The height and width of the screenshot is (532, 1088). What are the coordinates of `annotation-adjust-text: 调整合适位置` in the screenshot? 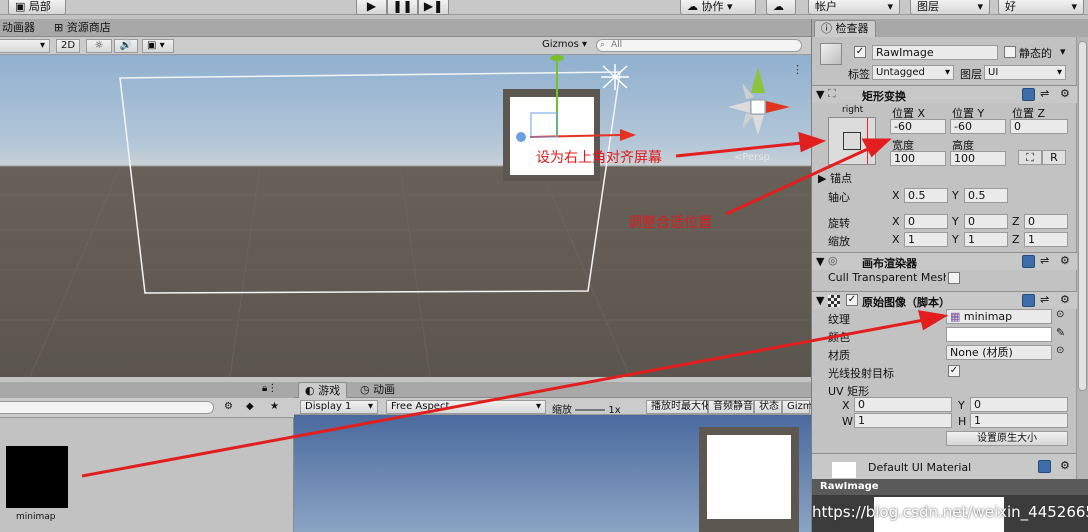 It's located at (670, 223).